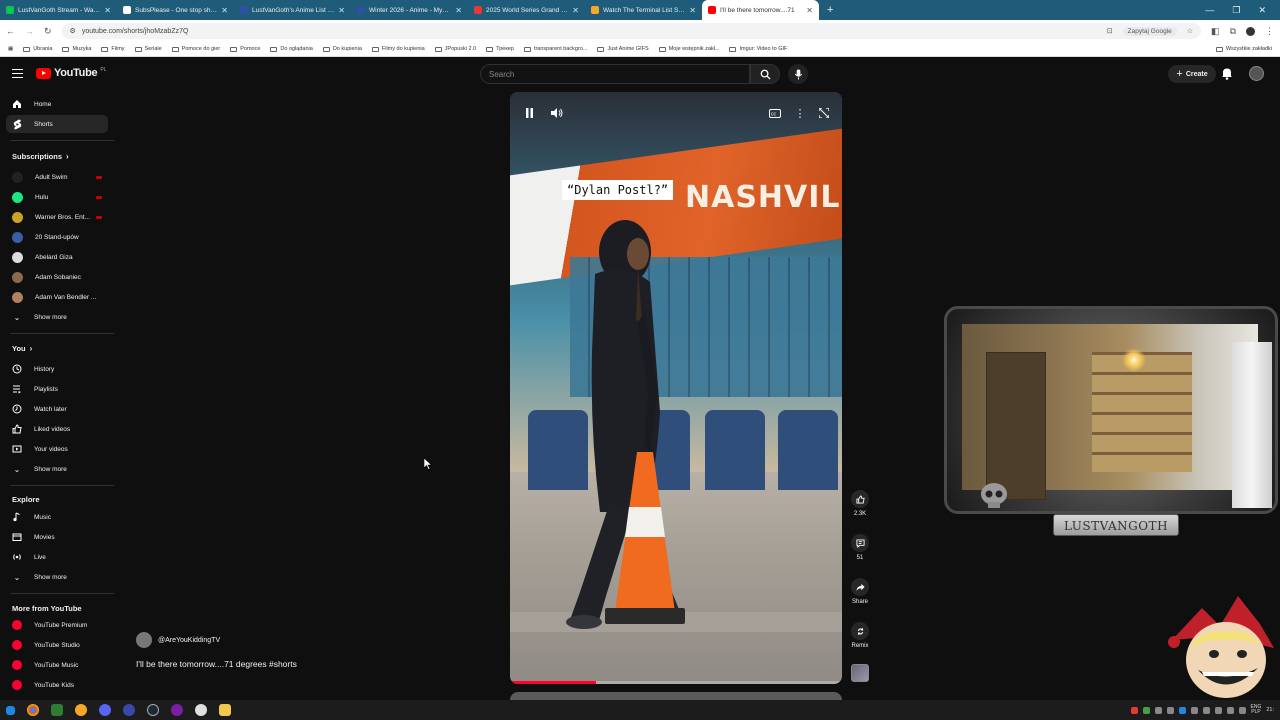 The height and width of the screenshot is (720, 1280). What do you see at coordinates (1149, 31) in the screenshot?
I see `ask-google-button: Zapytaj Google` at bounding box center [1149, 31].